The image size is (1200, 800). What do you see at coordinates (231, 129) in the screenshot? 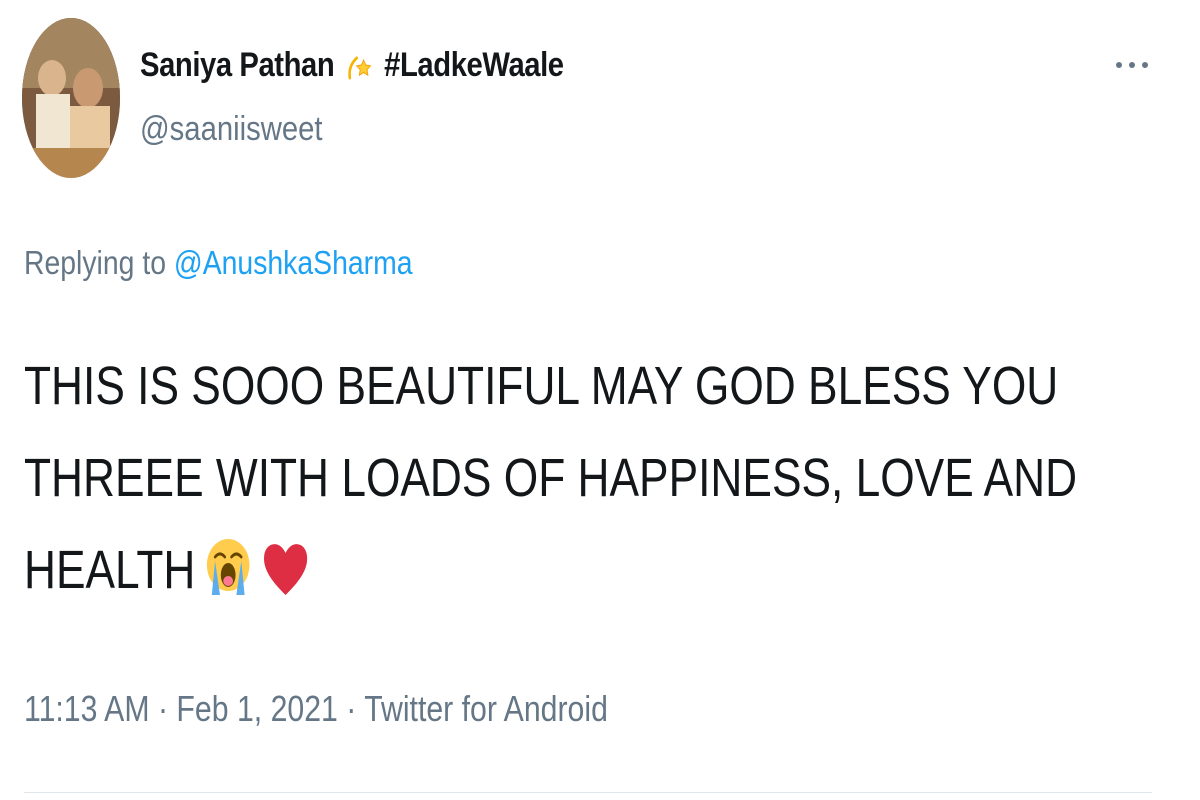
I see `user-handle: @saaniisweet` at bounding box center [231, 129].